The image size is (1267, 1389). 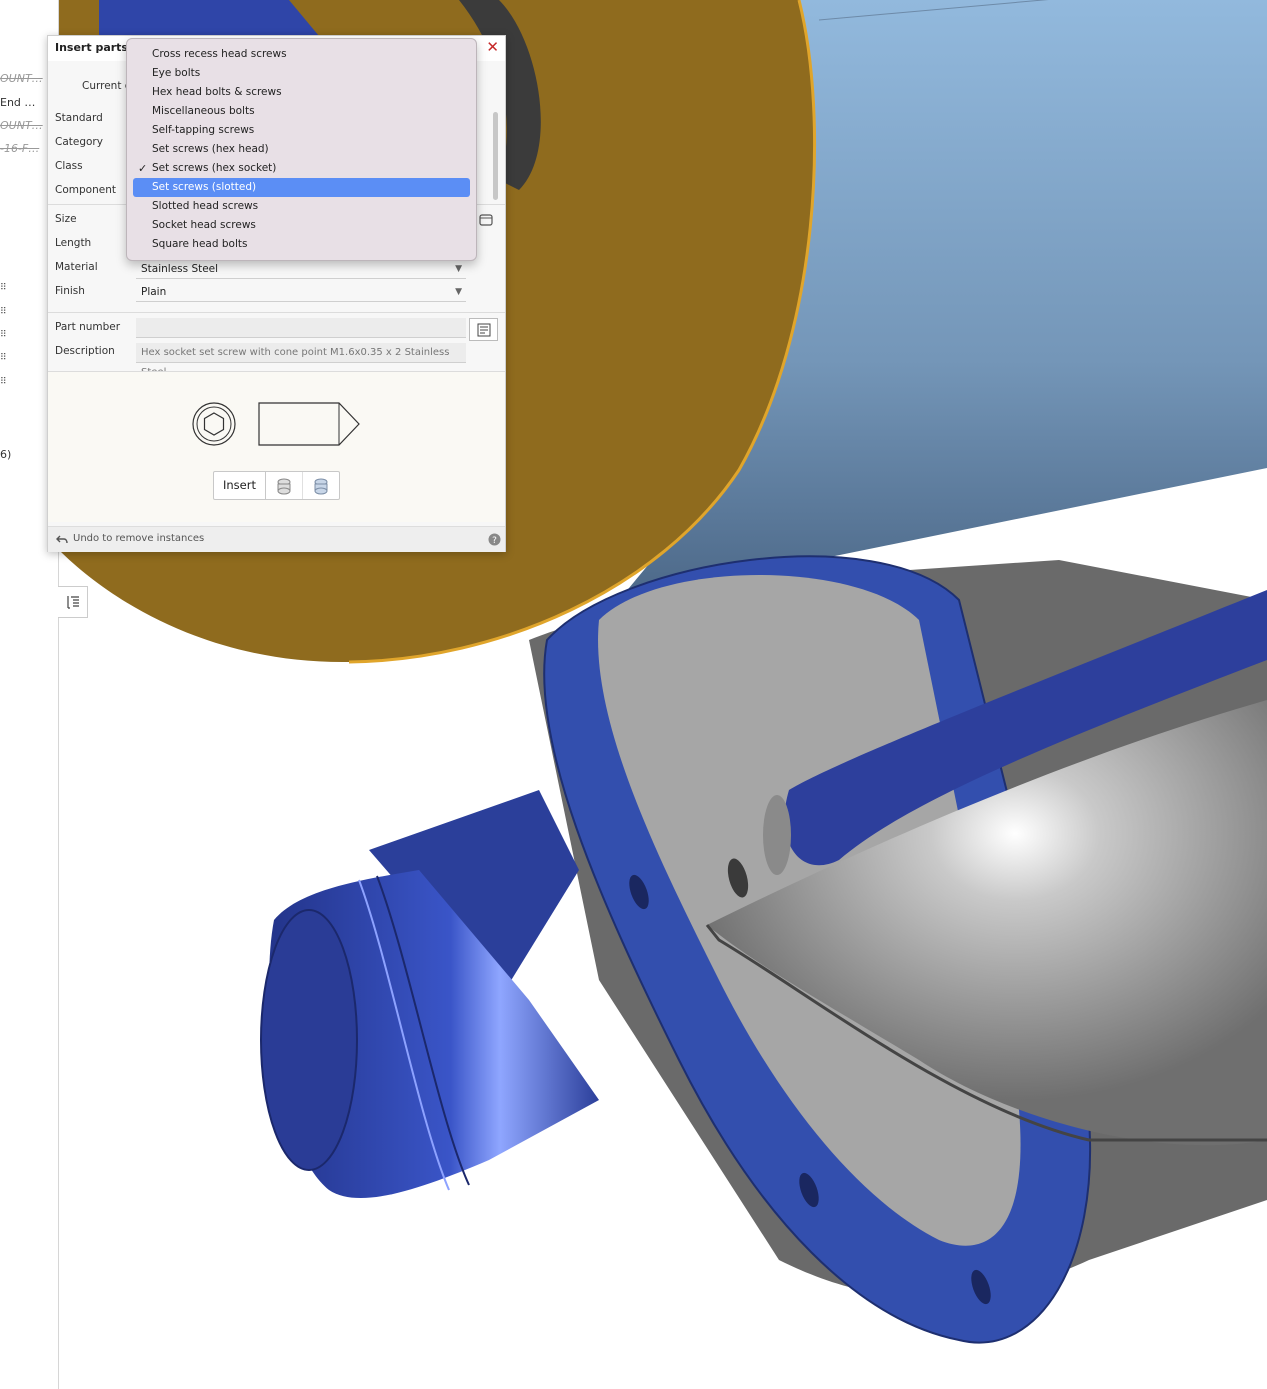 What do you see at coordinates (301, 187) in the screenshot?
I see `dropdown-option-highlighted: Set screws (slotted)` at bounding box center [301, 187].